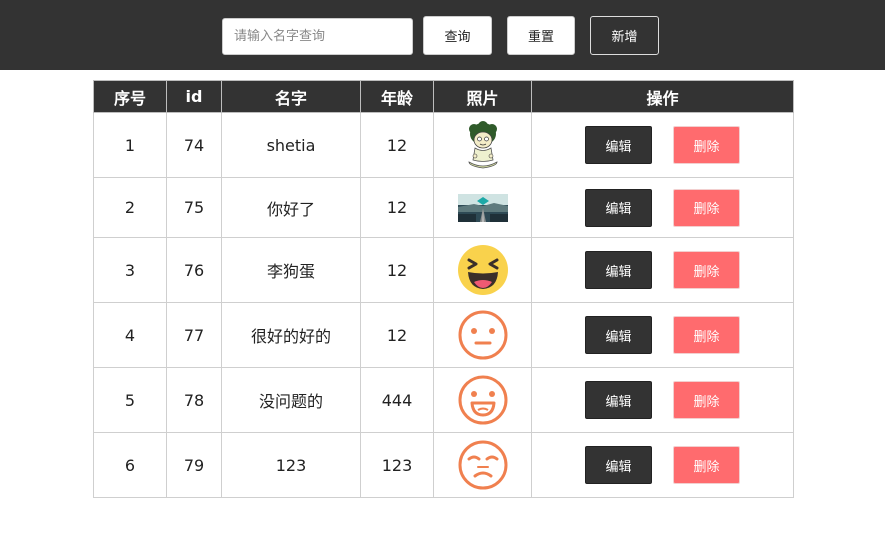 Image resolution: width=885 pixels, height=543 pixels. I want to click on cell-index: 3, so click(130, 270).